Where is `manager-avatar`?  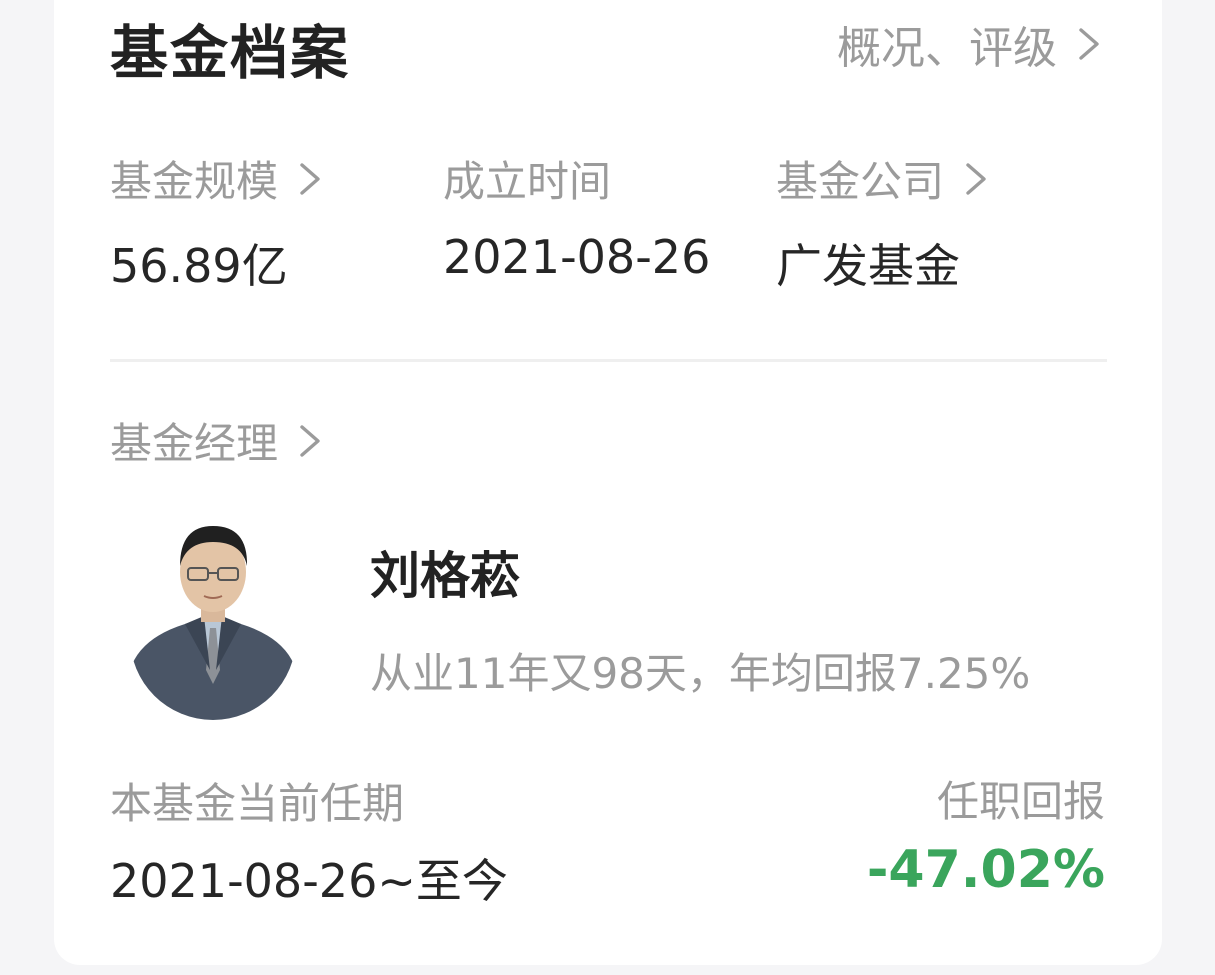 manager-avatar is located at coordinates (213, 620).